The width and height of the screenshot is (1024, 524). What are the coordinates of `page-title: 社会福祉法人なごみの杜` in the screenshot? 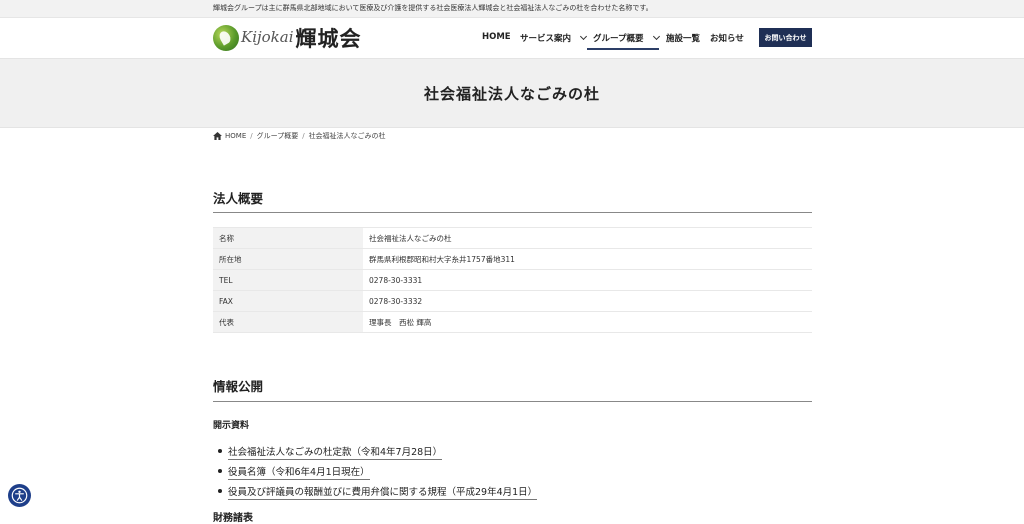 It's located at (511, 94).